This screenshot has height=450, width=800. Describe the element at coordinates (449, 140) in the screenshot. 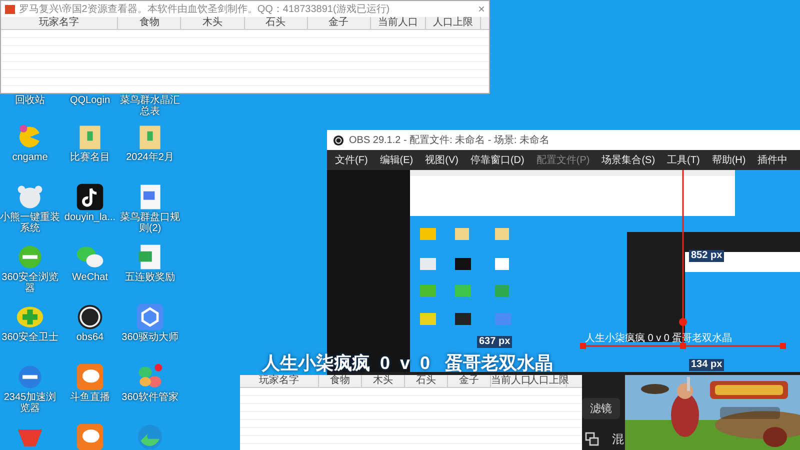

I see `window-title: OBS 29.1.2 - 配置文件: 未命名 - 场景: 未命名` at that location.